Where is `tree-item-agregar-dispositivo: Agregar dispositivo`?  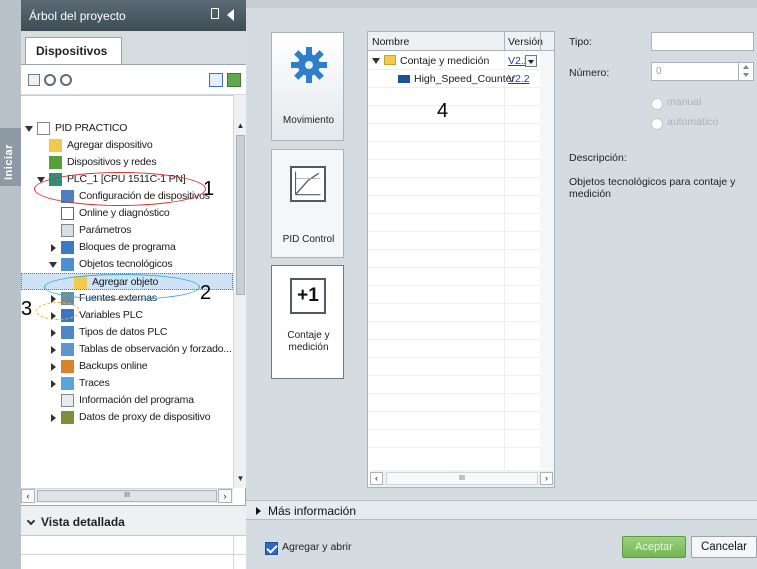 tree-item-agregar-dispositivo: Agregar dispositivo is located at coordinates (127, 145).